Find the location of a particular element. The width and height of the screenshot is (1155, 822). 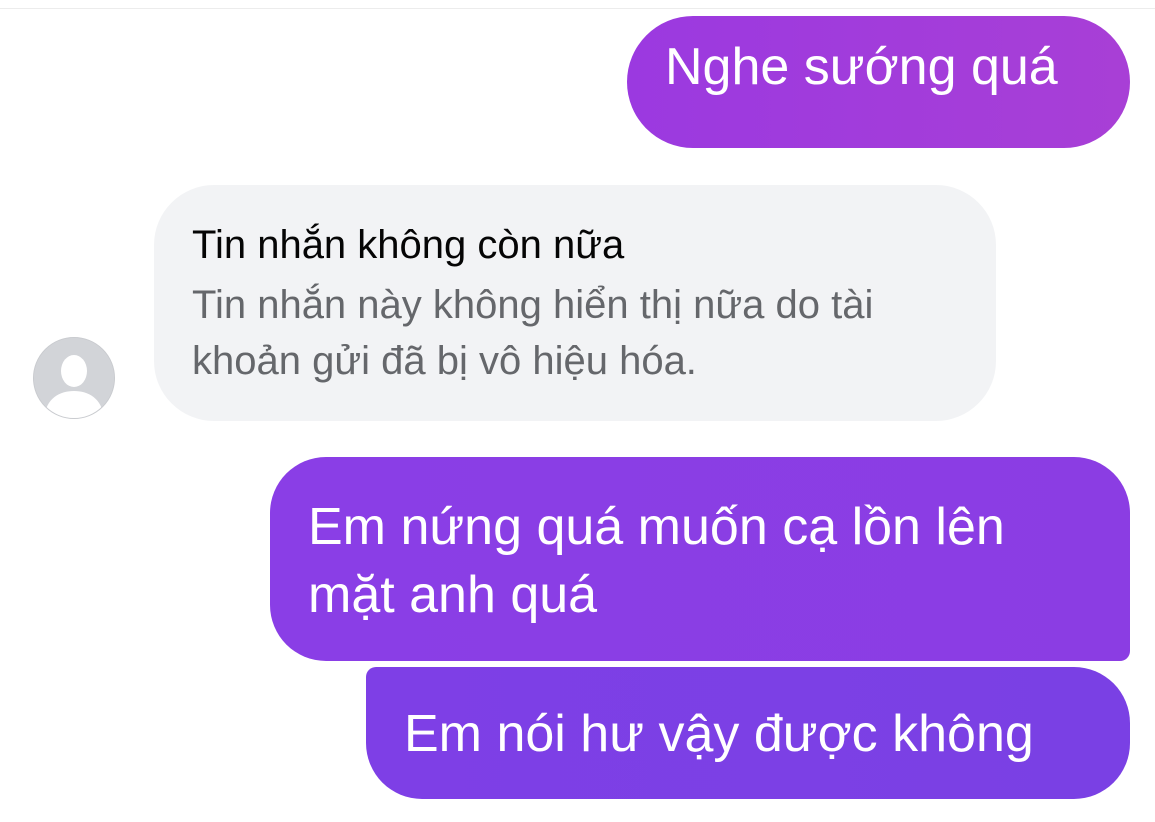

divider is located at coordinates (577, 8).